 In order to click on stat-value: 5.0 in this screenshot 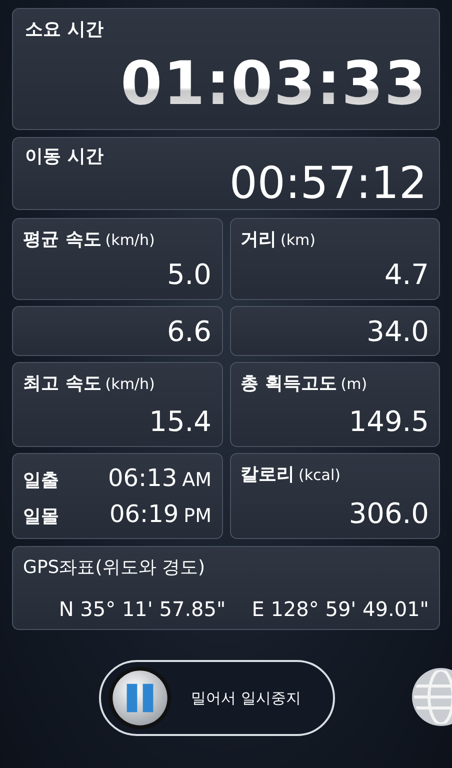, I will do `click(189, 274)`.